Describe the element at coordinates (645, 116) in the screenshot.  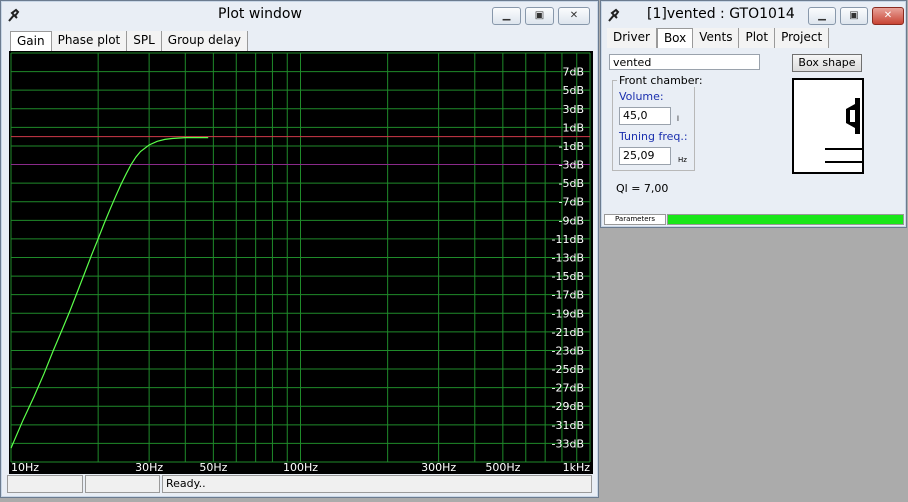
I see `volume-input: 45,0` at that location.